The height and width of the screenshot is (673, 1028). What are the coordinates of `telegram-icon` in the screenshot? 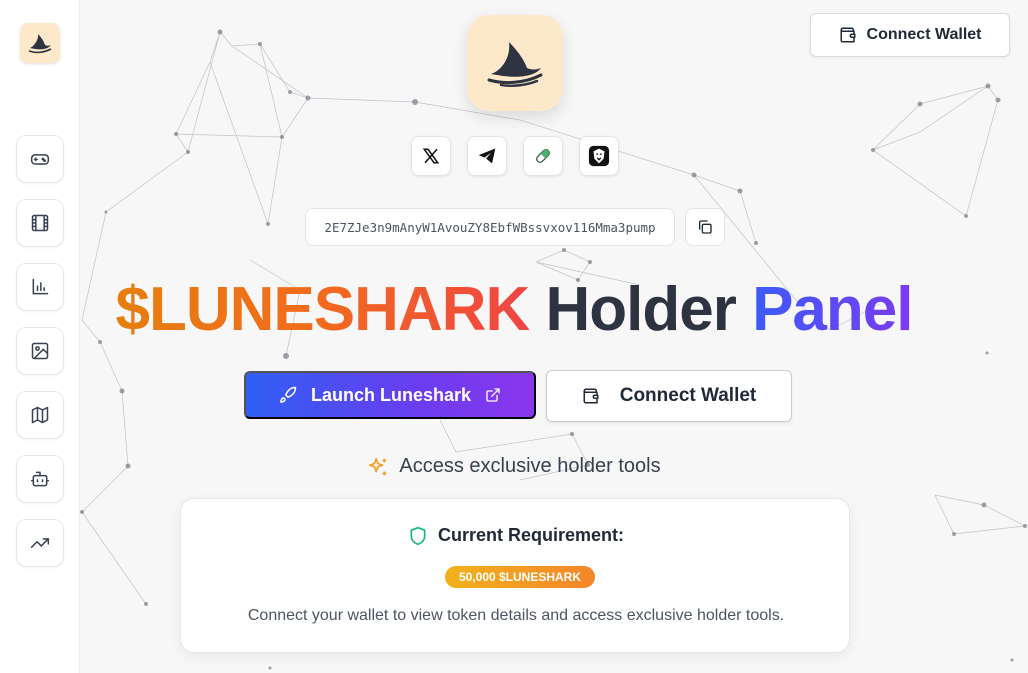 It's located at (487, 156).